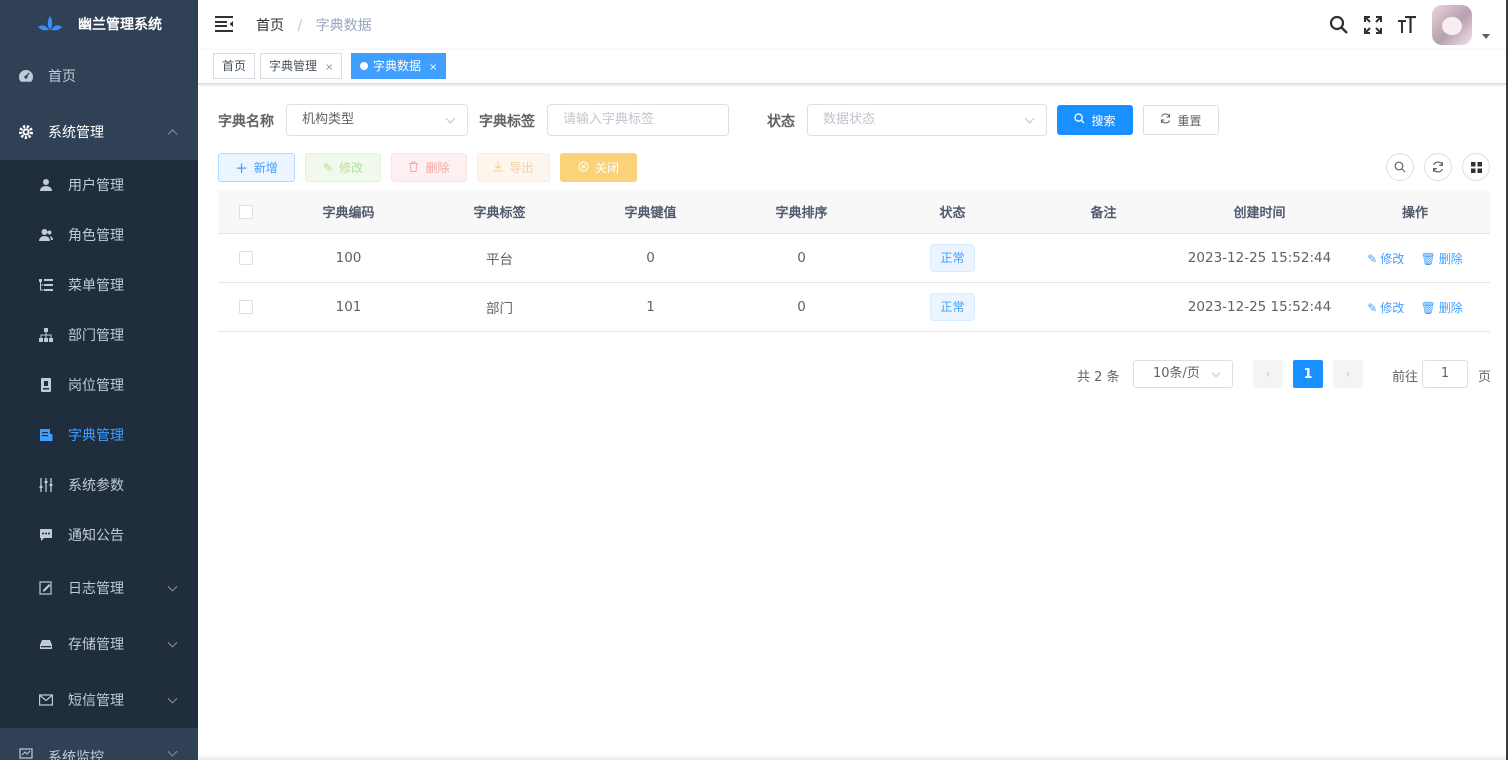 The width and height of the screenshot is (1508, 760). What do you see at coordinates (1476, 167) in the screenshot?
I see `columns-button` at bounding box center [1476, 167].